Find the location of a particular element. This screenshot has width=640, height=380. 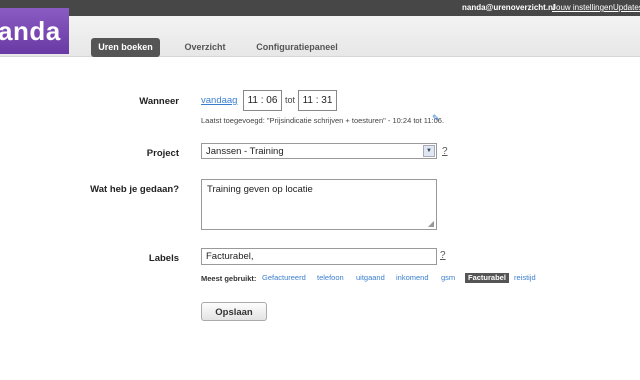

project-label: Project is located at coordinates (162, 153).